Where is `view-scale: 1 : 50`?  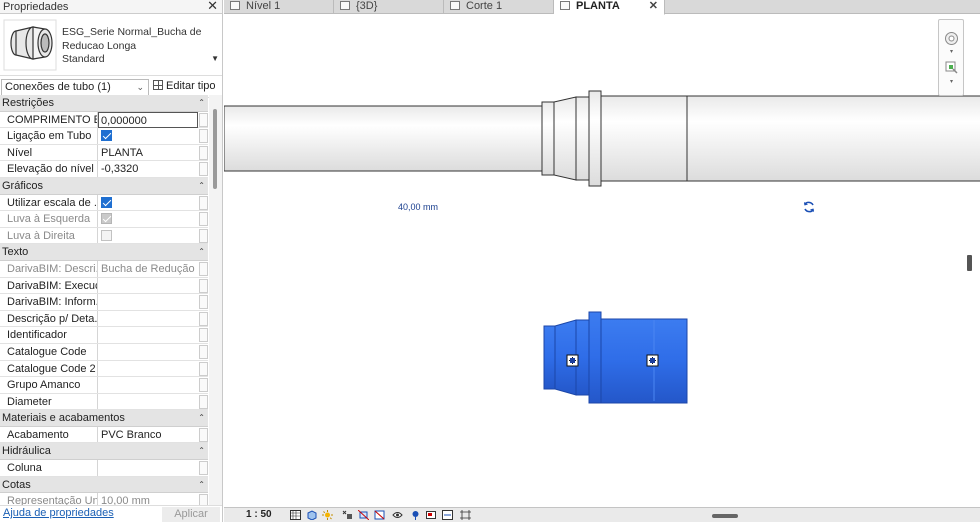 view-scale: 1 : 50 is located at coordinates (259, 514).